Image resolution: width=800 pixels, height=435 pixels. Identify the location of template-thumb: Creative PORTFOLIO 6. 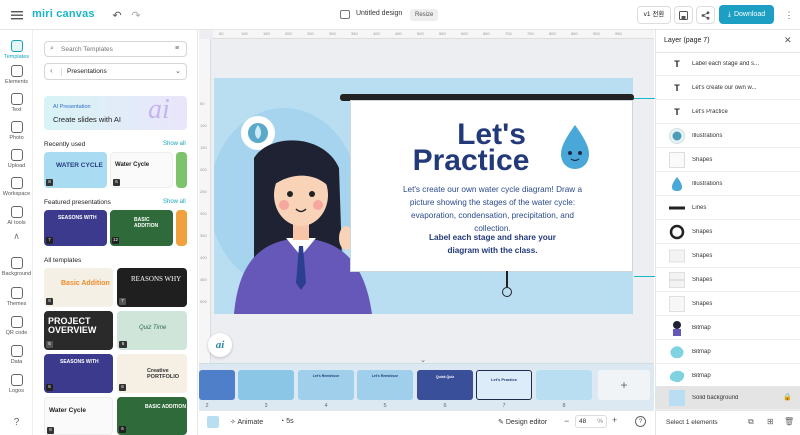
(152, 373).